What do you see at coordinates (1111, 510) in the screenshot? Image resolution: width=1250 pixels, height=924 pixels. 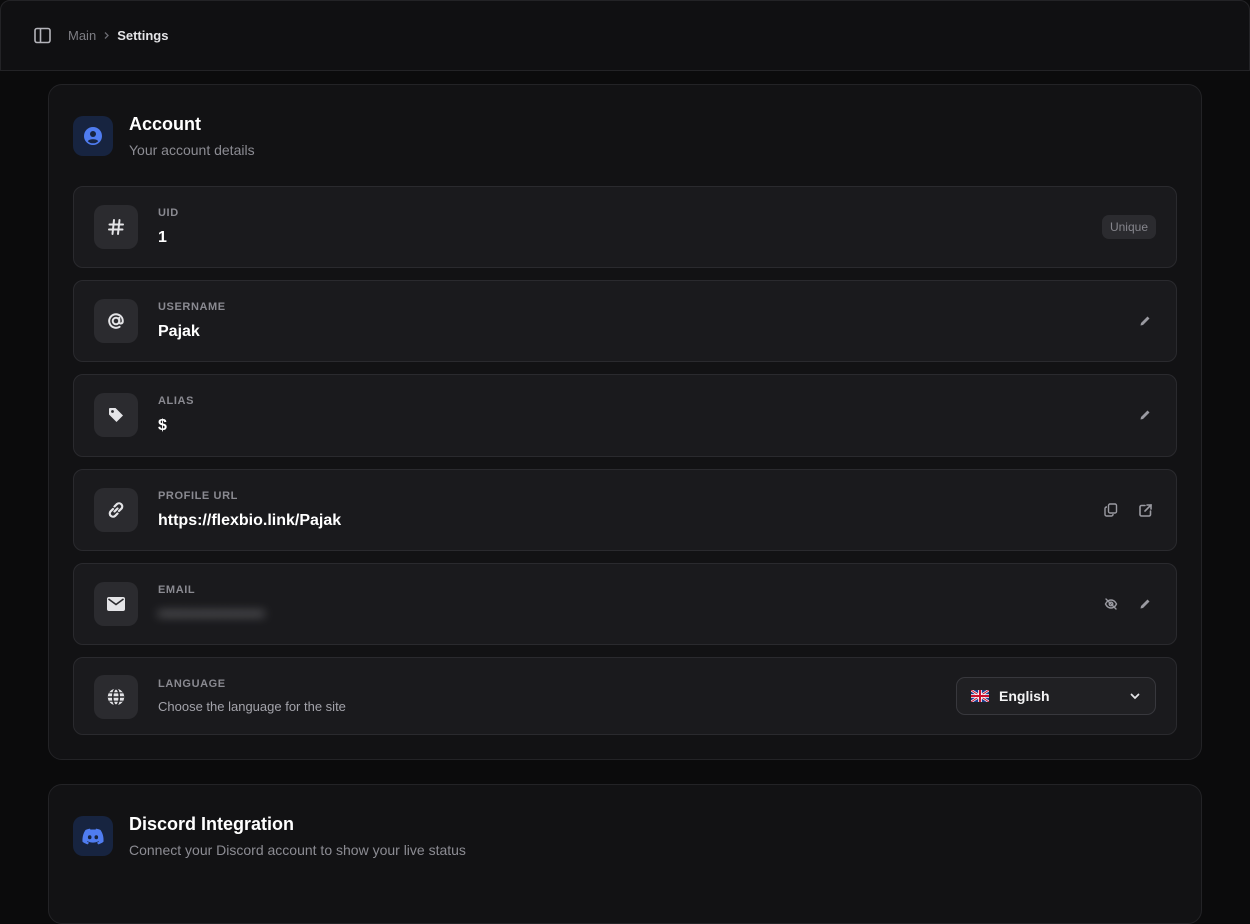 I see `copy-icon` at bounding box center [1111, 510].